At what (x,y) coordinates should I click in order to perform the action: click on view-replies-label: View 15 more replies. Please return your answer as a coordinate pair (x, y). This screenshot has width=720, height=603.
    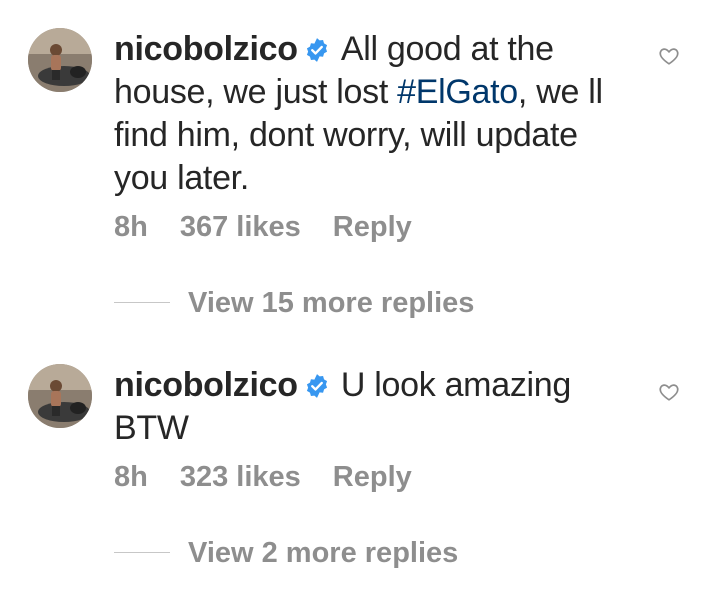
    Looking at the image, I should click on (331, 303).